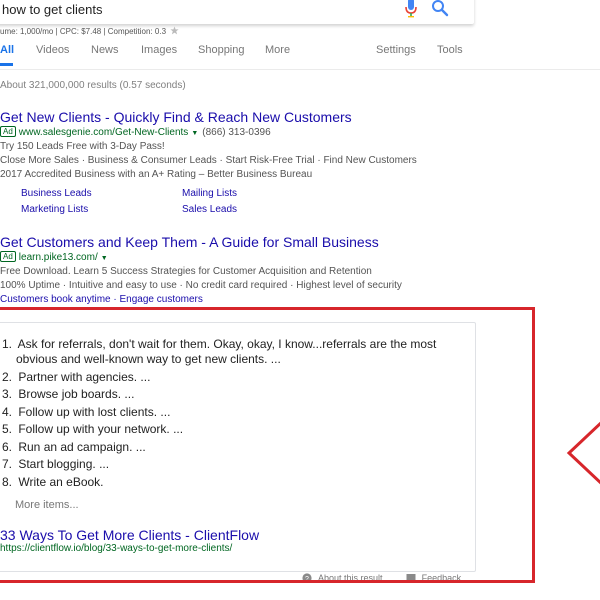 The width and height of the screenshot is (600, 600). What do you see at coordinates (7, 50) in the screenshot?
I see `tab-all: All` at bounding box center [7, 50].